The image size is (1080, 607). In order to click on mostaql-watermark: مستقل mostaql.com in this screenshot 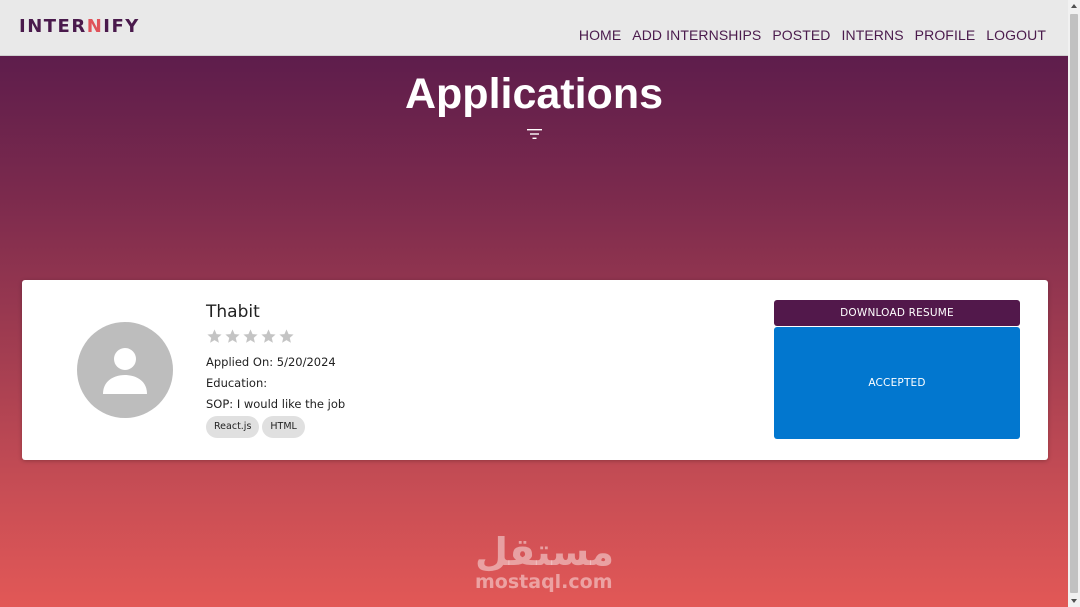, I will do `click(544, 561)`.